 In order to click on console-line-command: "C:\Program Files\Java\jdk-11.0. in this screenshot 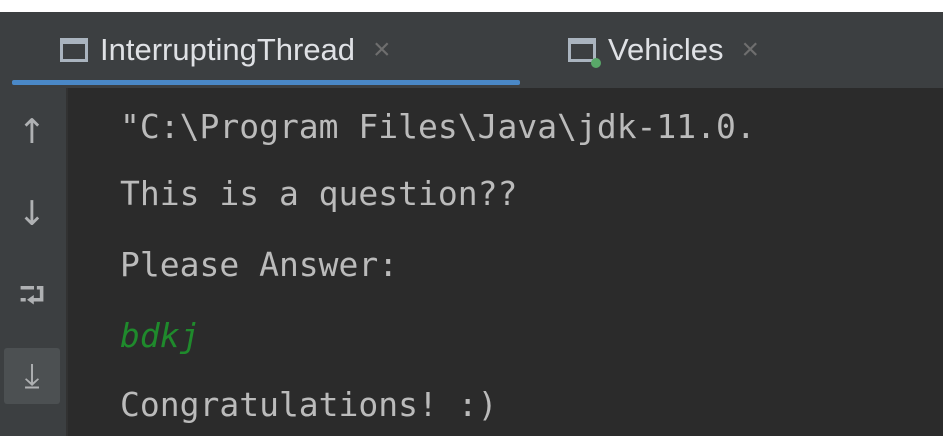, I will do `click(438, 126)`.